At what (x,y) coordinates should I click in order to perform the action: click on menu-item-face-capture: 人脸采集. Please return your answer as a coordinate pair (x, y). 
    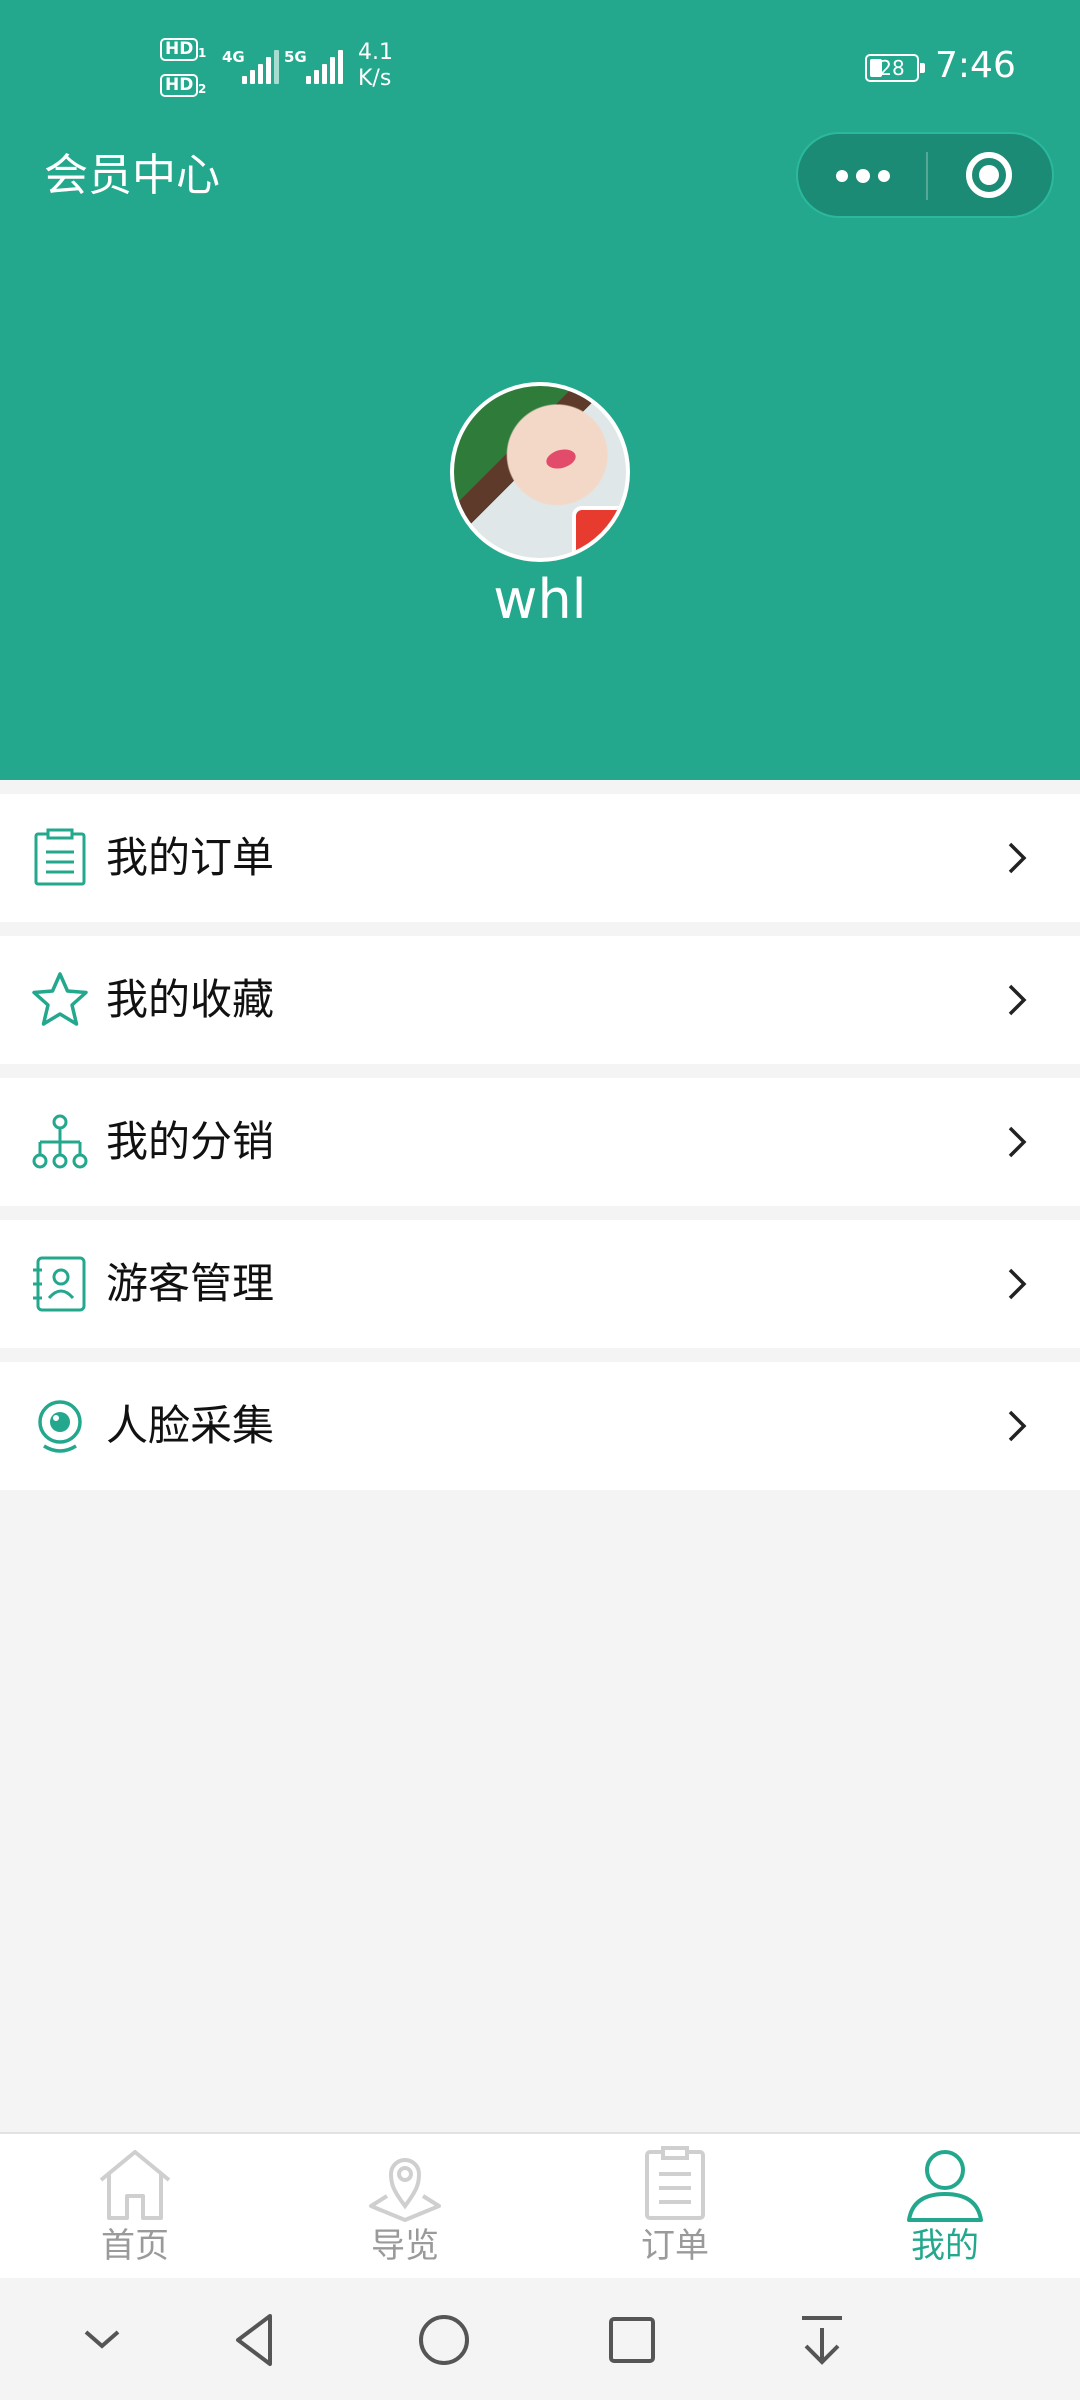
    Looking at the image, I should click on (540, 1426).